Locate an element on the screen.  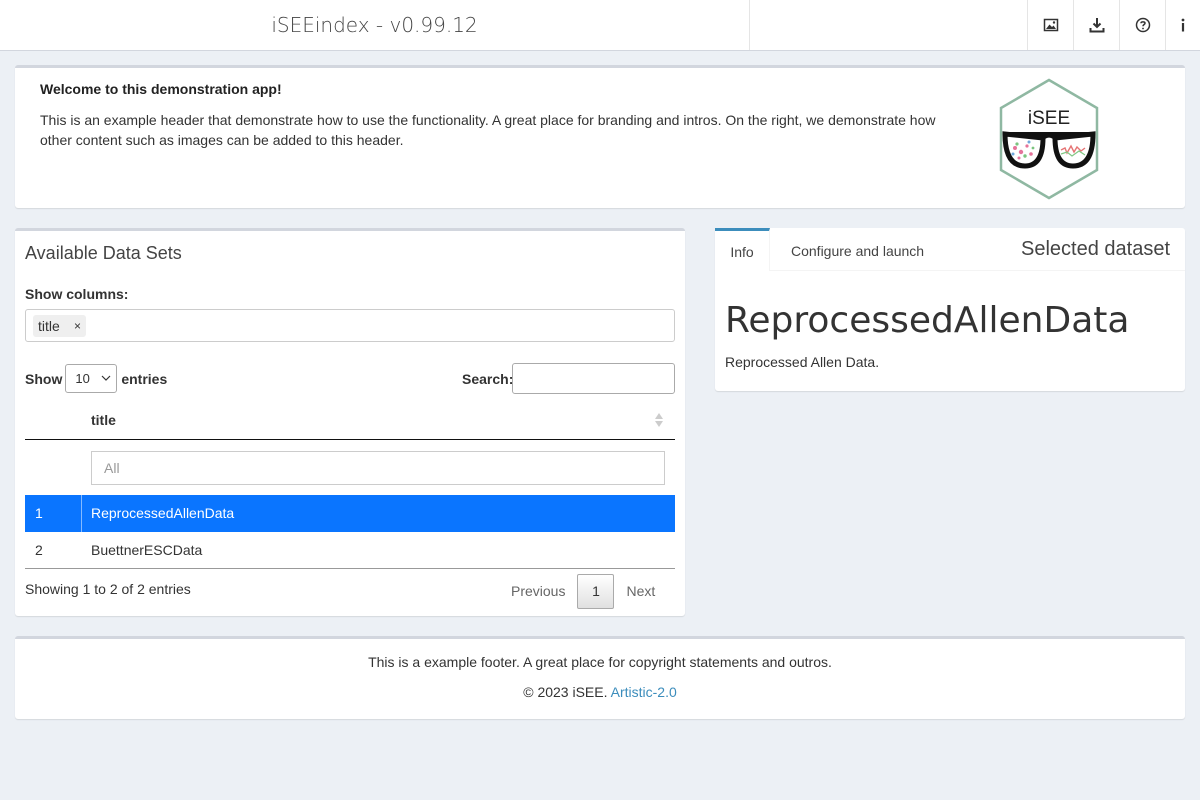
table-header: title is located at coordinates (350, 420).